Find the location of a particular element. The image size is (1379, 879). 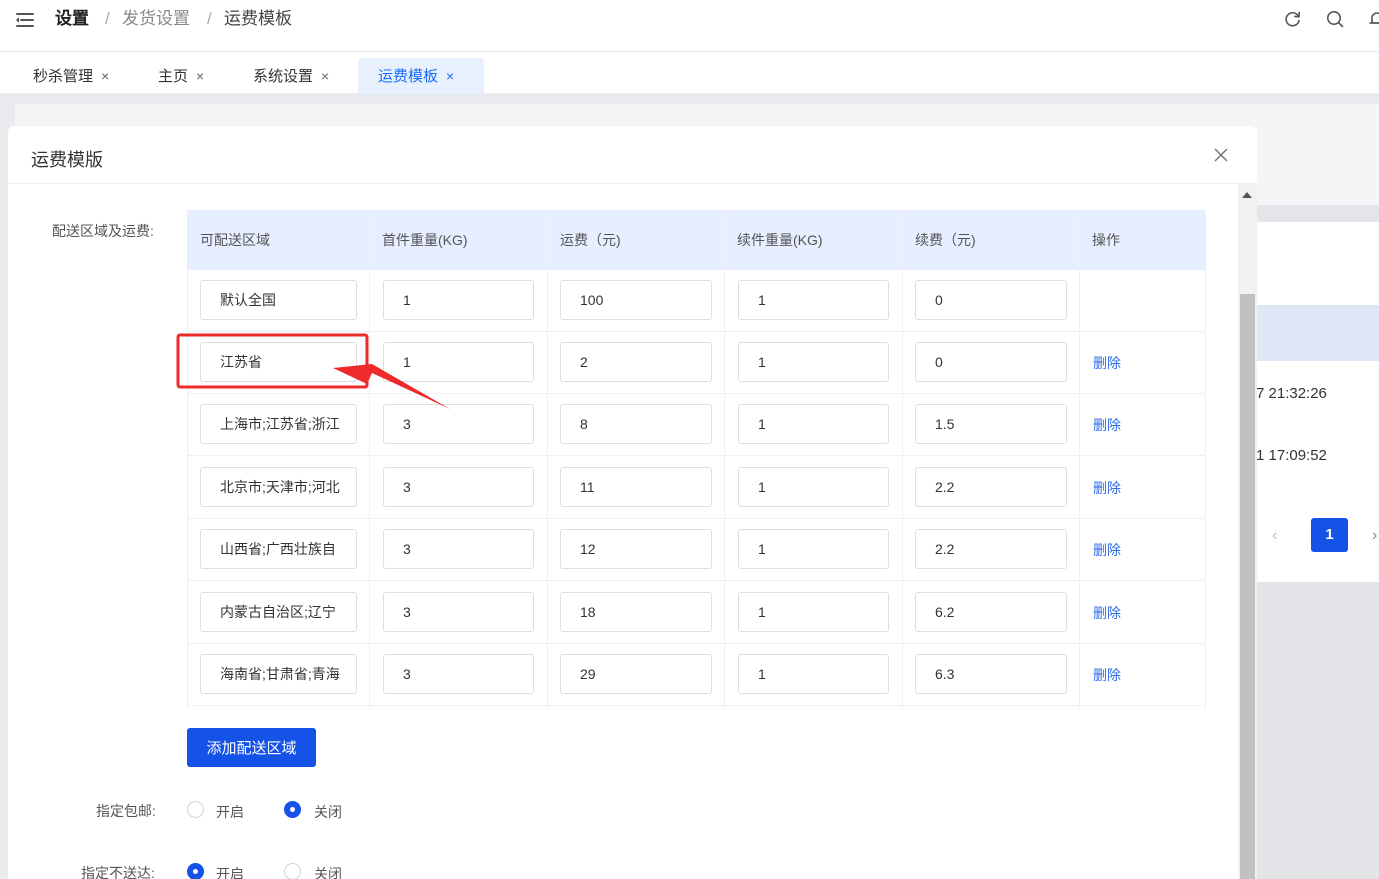

background-time: 7 21:32:26 is located at coordinates (1291, 393).